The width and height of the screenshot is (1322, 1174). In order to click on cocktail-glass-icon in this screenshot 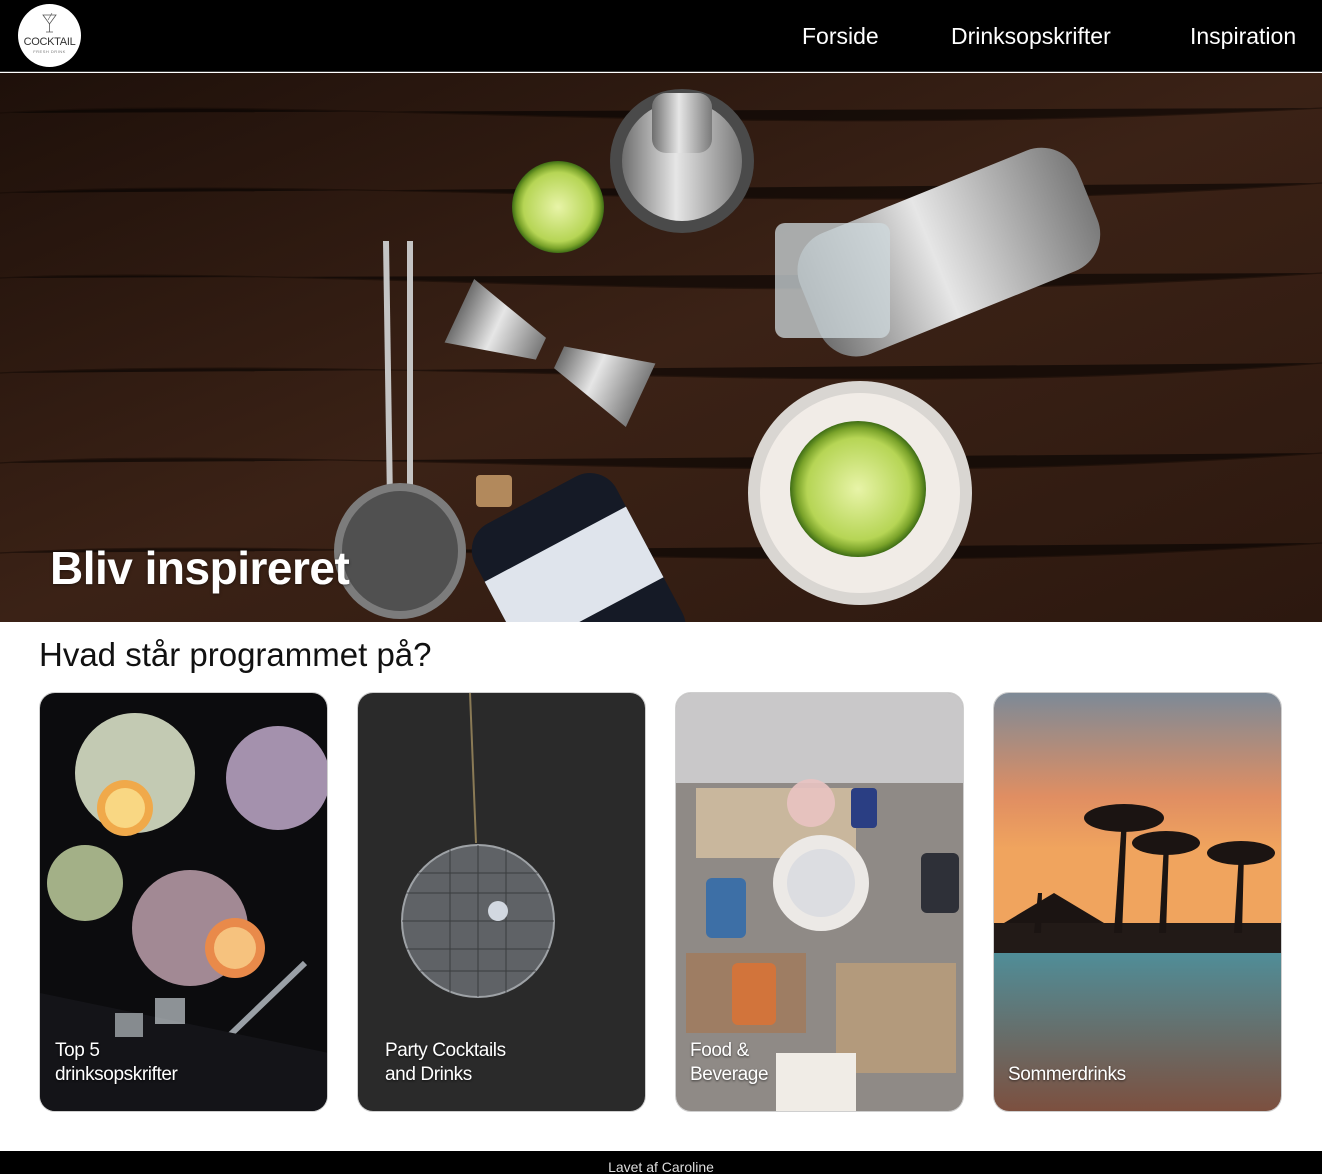, I will do `click(49, 23)`.